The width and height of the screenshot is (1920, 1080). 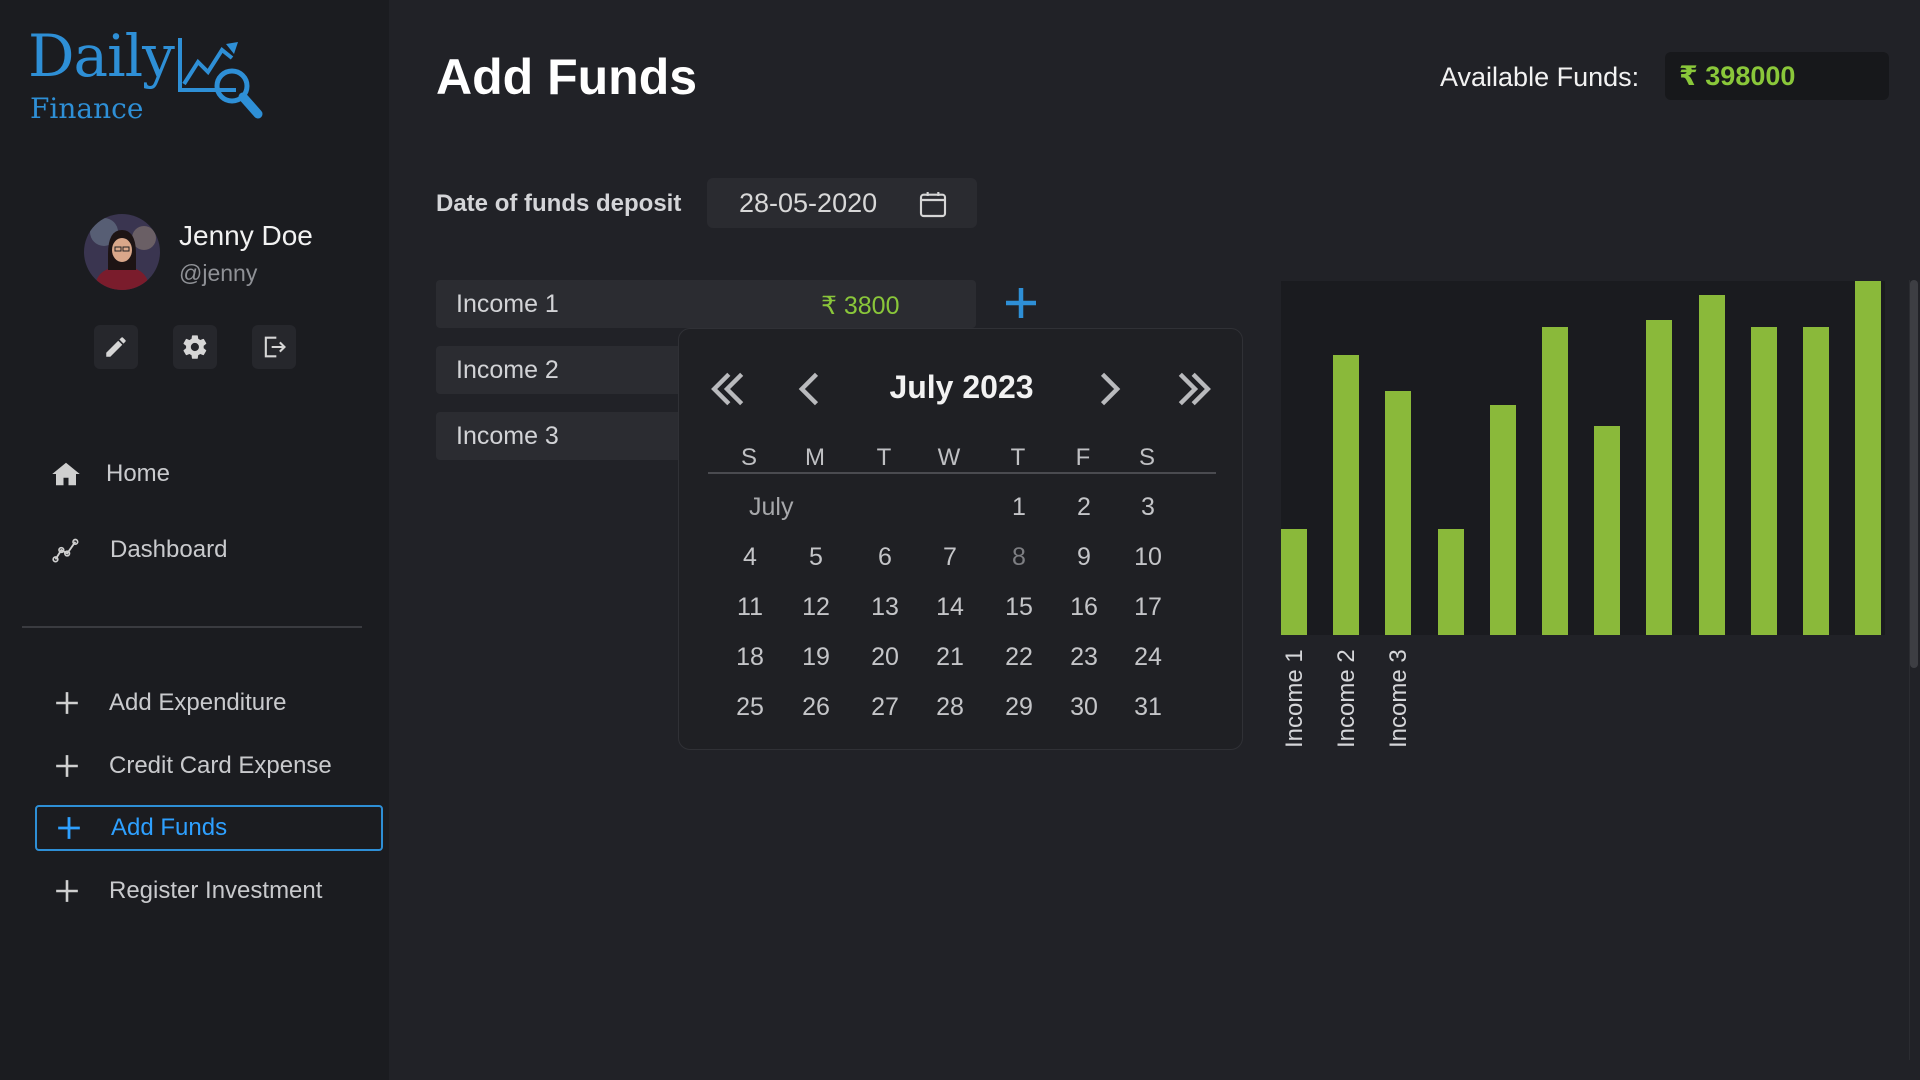 I want to click on brand-logo: Daily Finance, so click(x=158, y=77).